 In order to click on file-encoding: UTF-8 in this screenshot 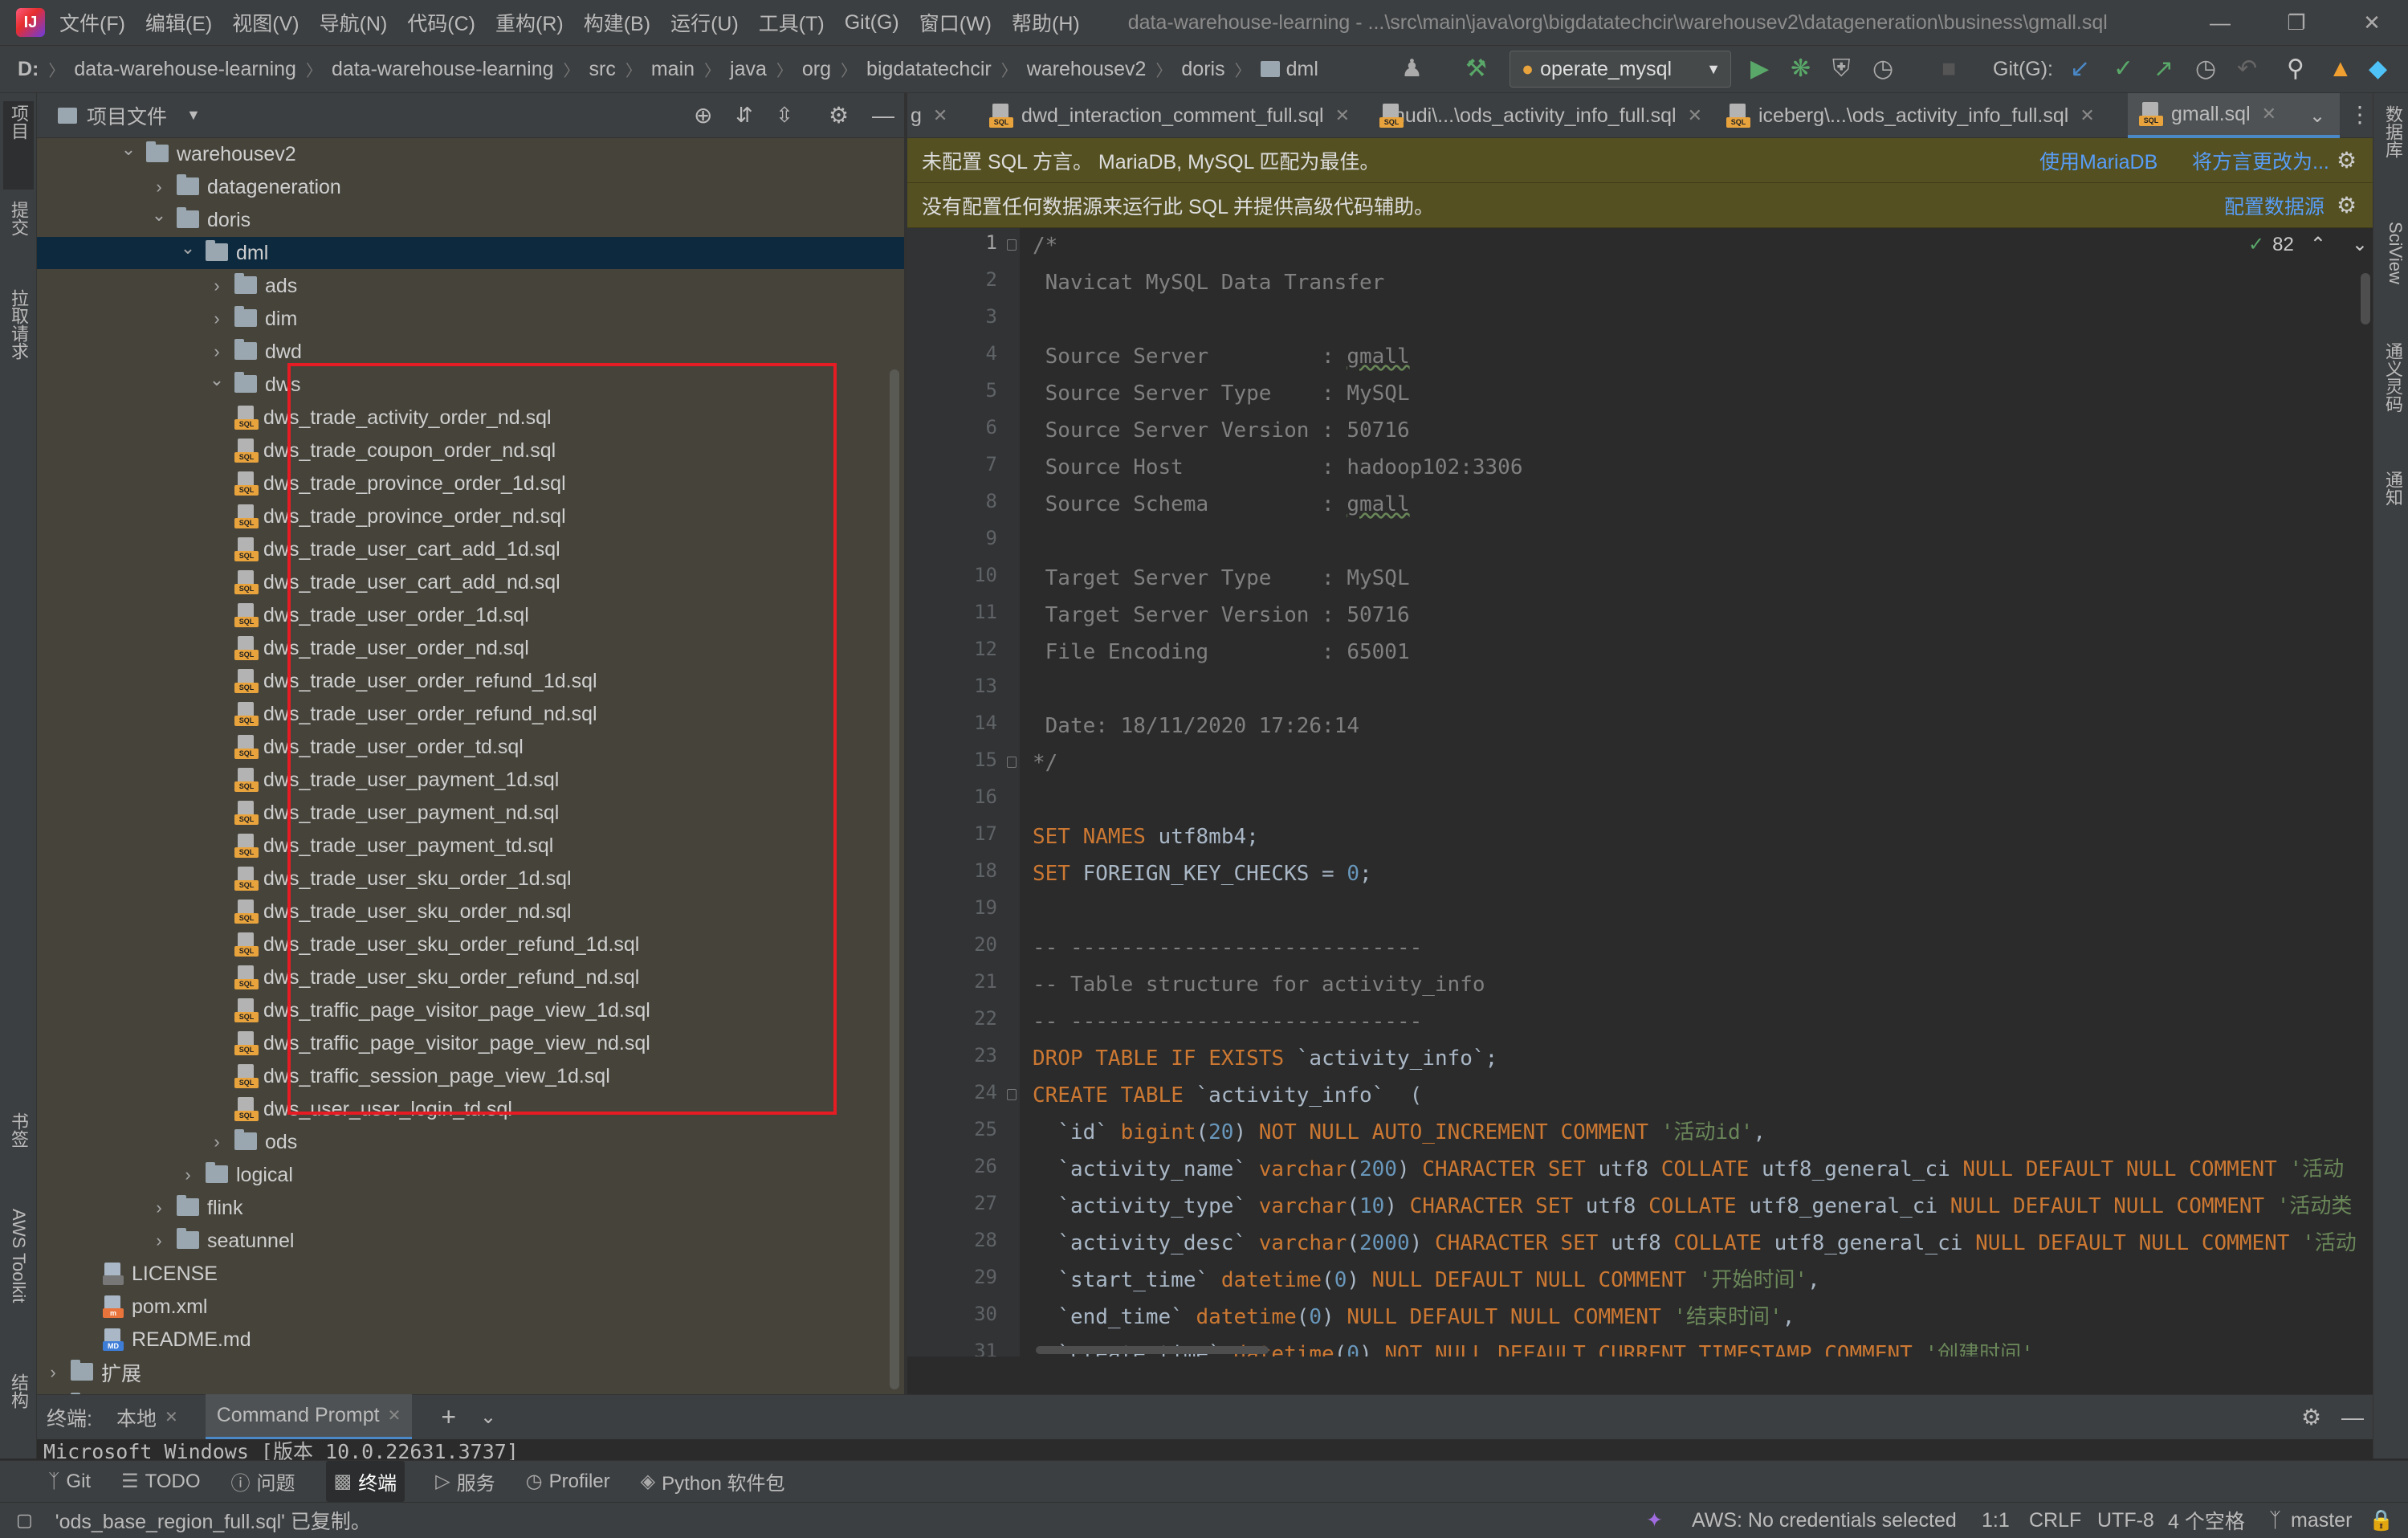, I will do `click(2125, 1520)`.